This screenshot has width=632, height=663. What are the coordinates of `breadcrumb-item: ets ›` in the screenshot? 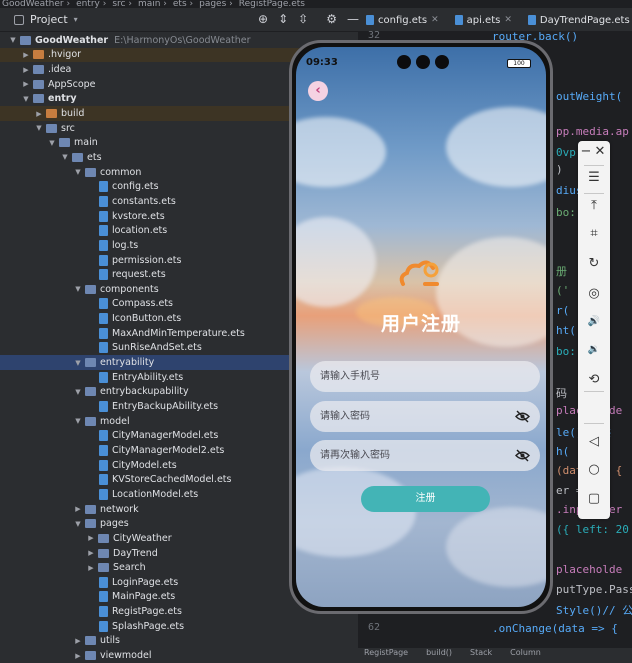 It's located at (183, 4).